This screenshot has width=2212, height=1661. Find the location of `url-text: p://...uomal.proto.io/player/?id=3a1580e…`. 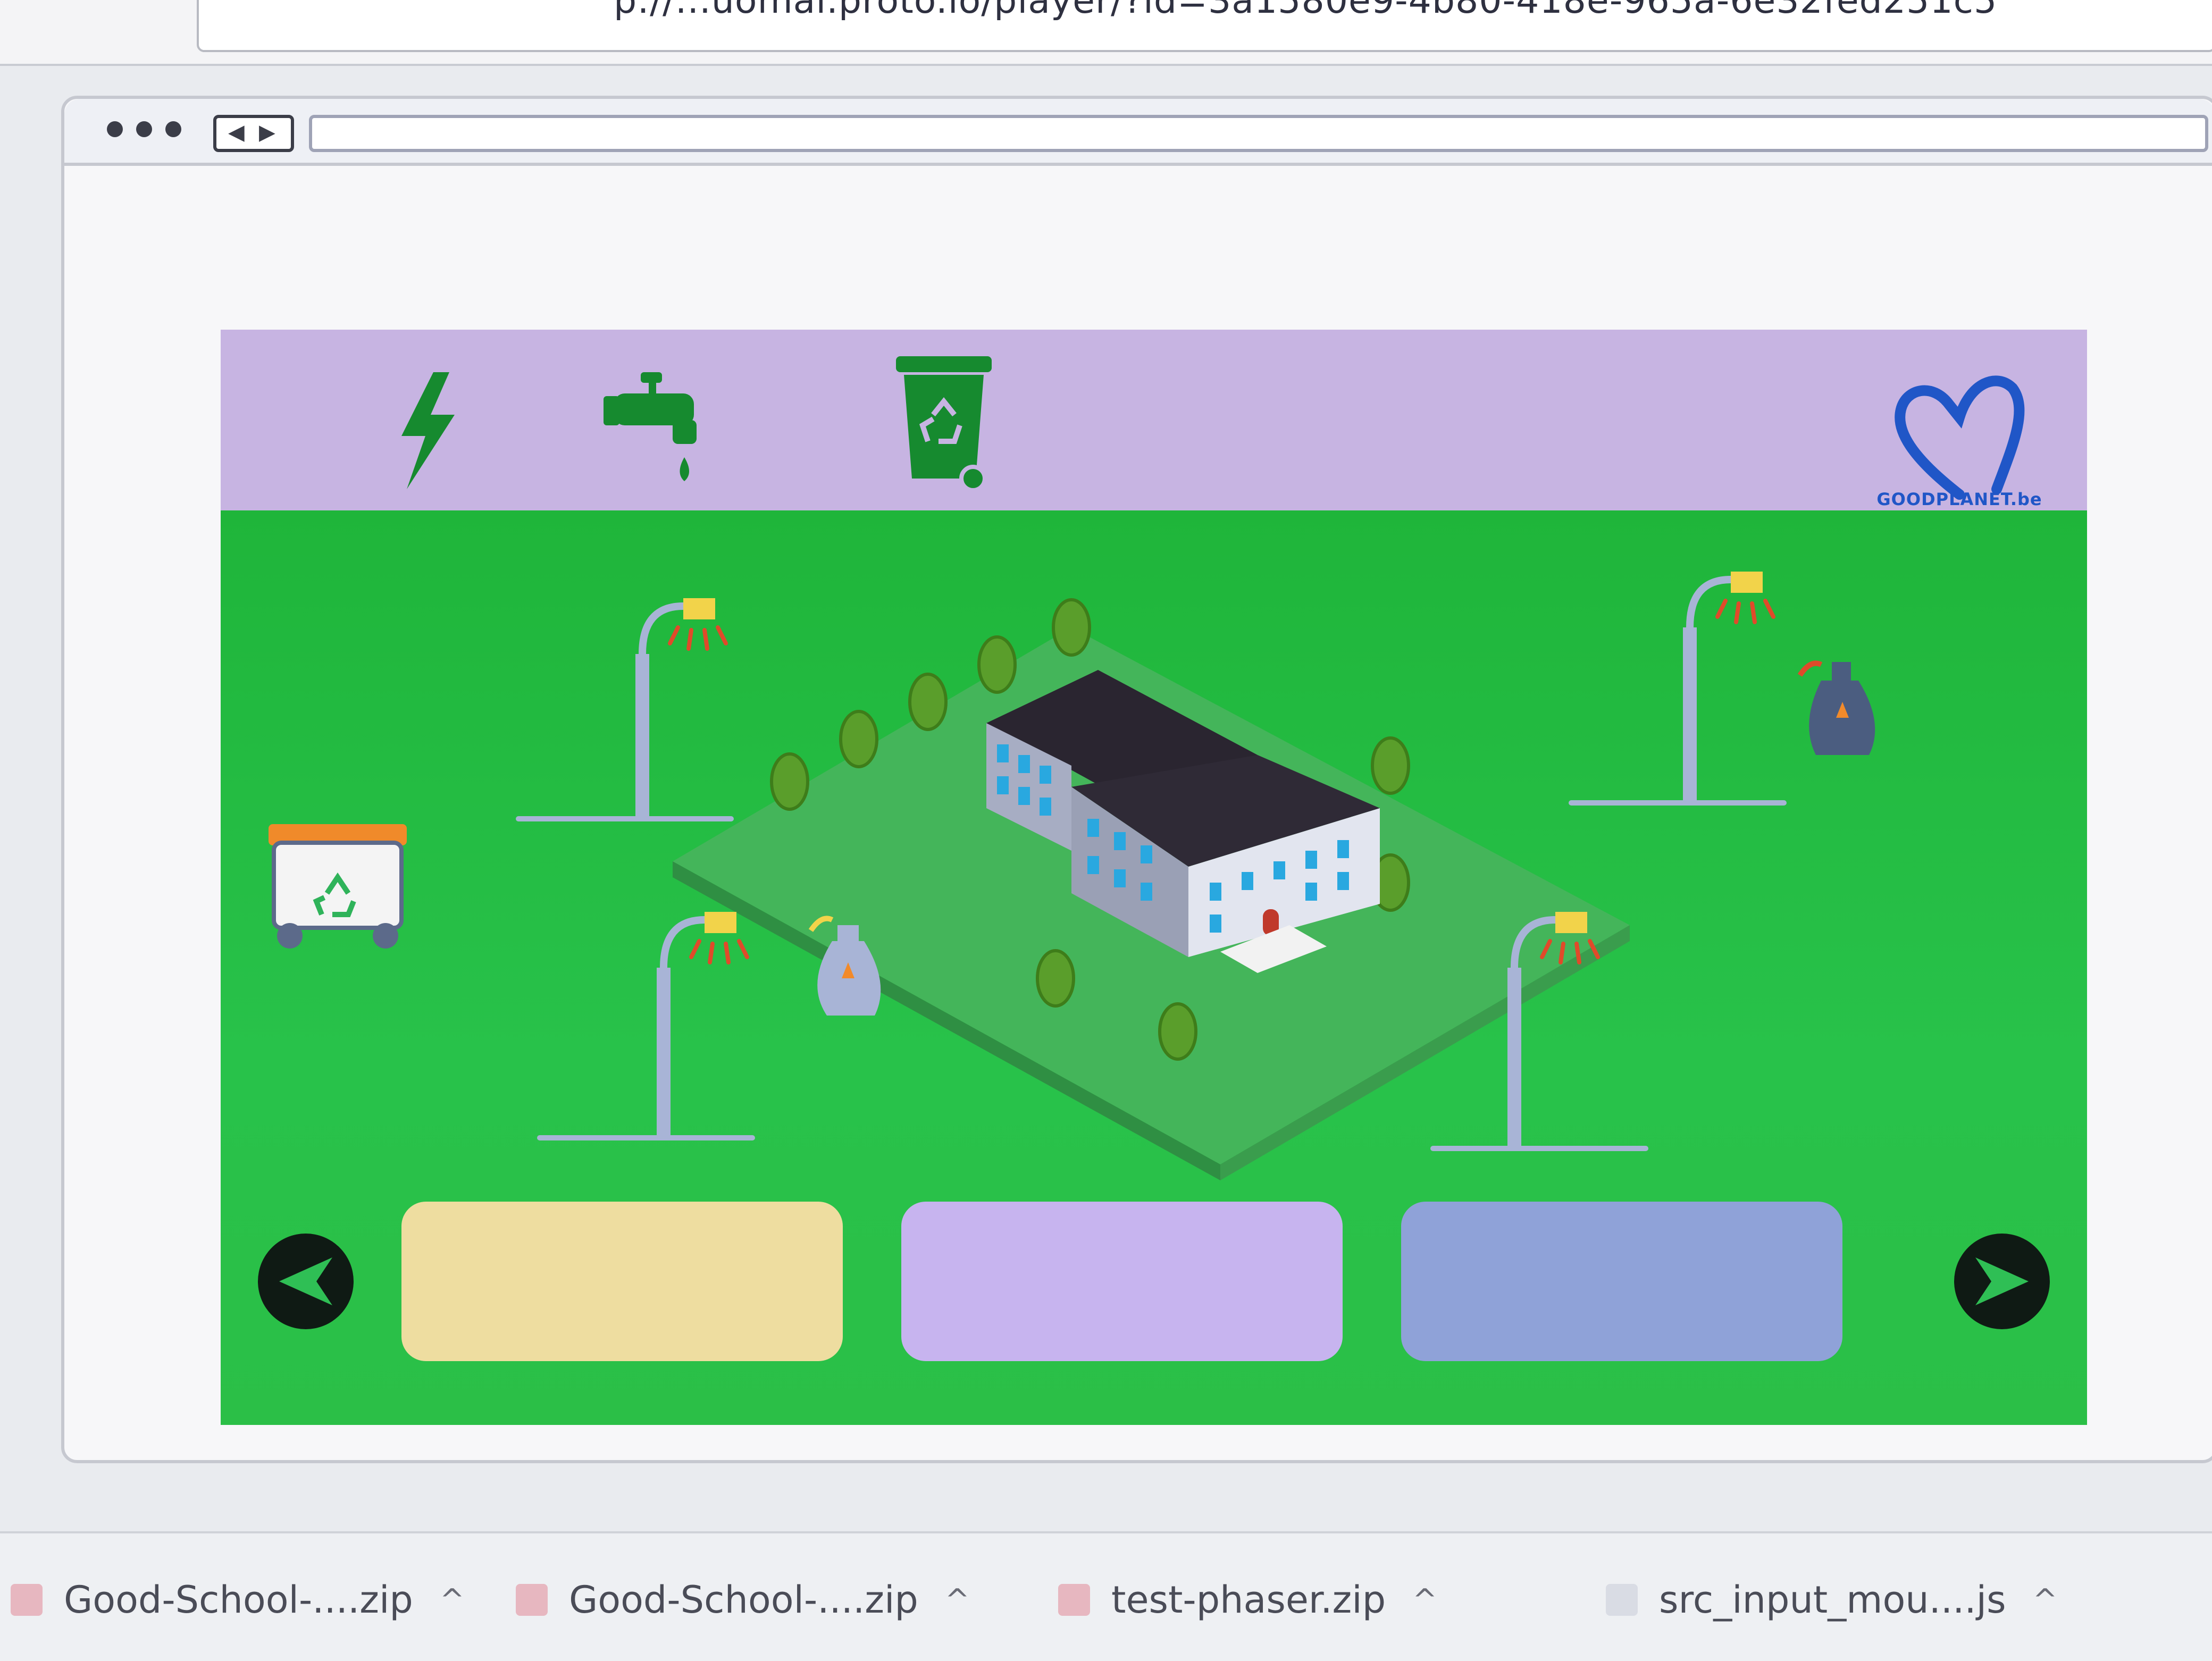

url-text: p://...uomal.proto.io/player/?id=3a1580e… is located at coordinates (1306, 11).